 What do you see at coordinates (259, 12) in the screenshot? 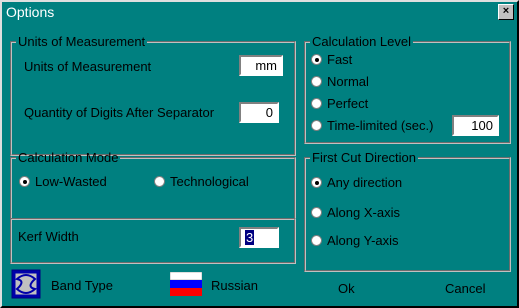
I see `title-bar: Options ×` at bounding box center [259, 12].